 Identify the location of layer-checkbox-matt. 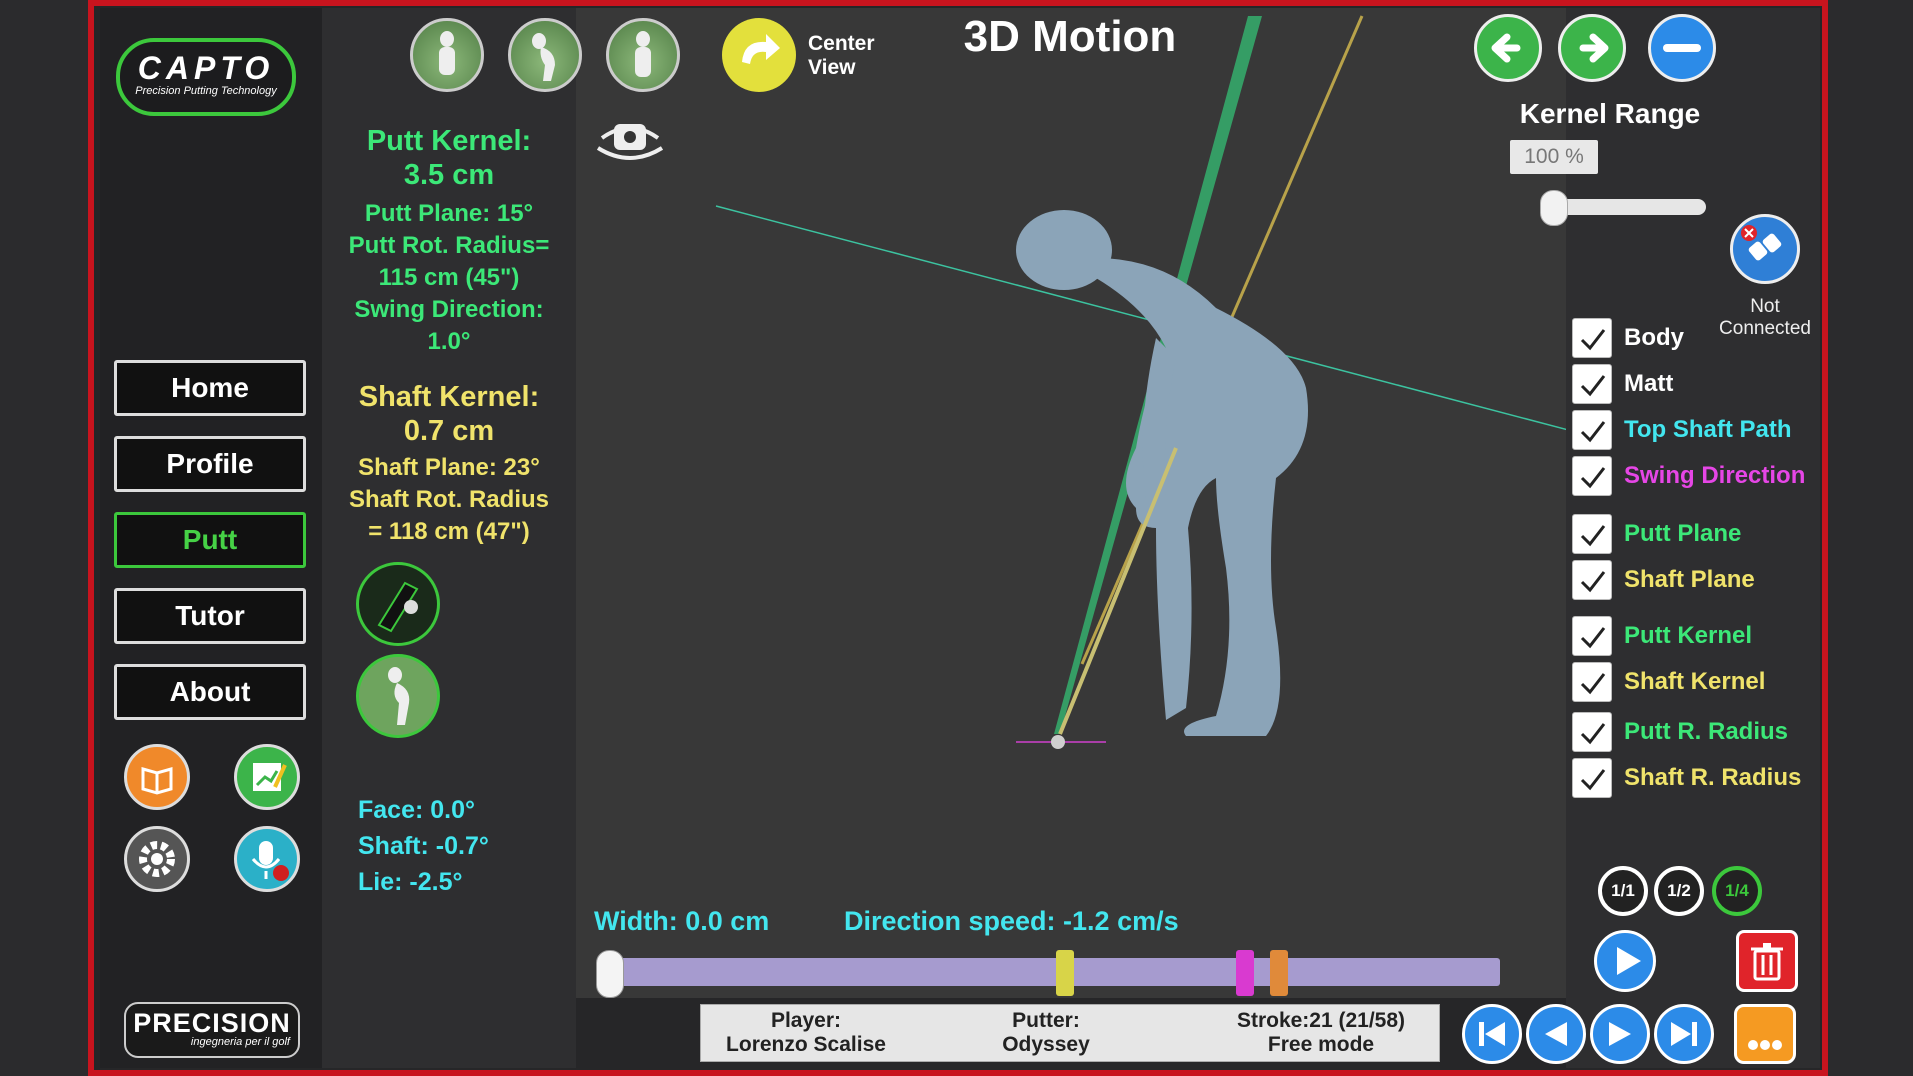
(1592, 384).